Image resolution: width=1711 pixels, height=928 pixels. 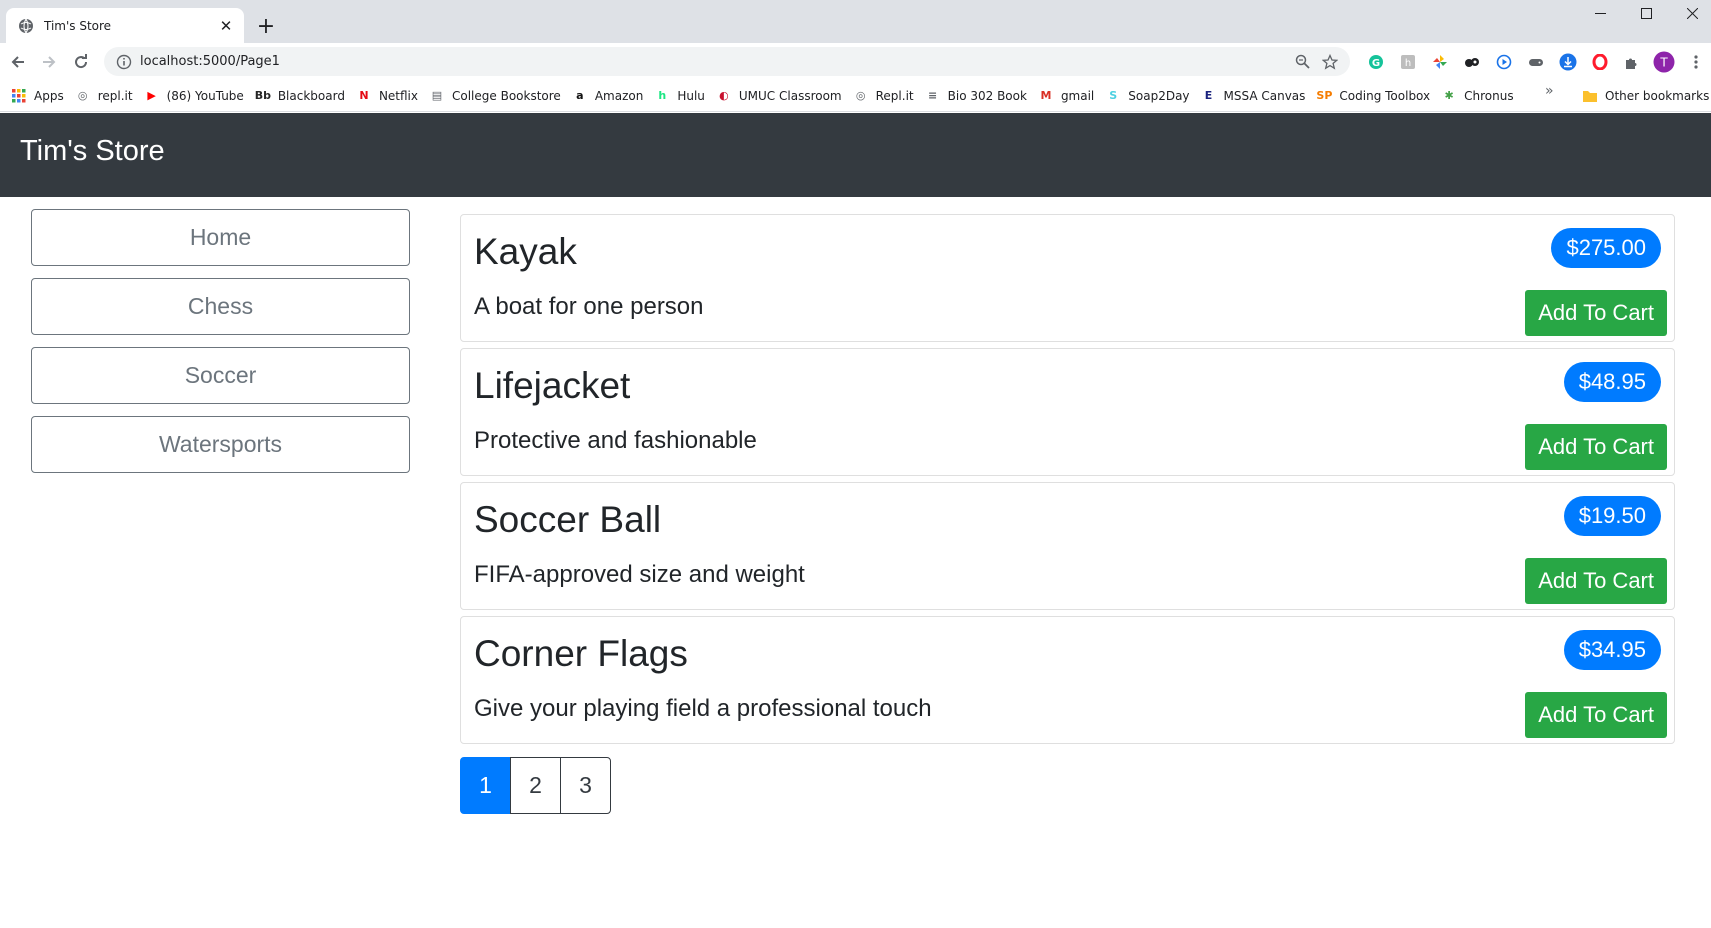 I want to click on category-sidebar: Home Chess Soccer Watersports, so click(x=220, y=347).